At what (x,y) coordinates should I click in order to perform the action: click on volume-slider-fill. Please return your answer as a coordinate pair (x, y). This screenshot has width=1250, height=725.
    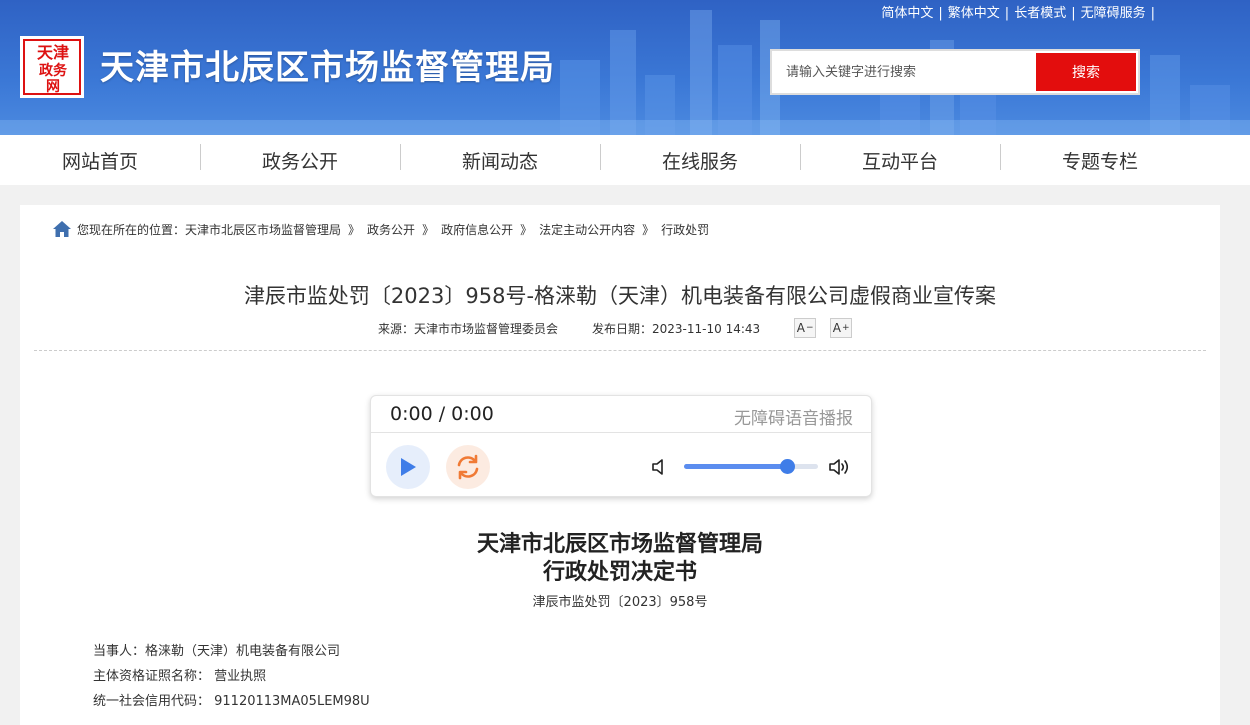
    Looking at the image, I should click on (736, 466).